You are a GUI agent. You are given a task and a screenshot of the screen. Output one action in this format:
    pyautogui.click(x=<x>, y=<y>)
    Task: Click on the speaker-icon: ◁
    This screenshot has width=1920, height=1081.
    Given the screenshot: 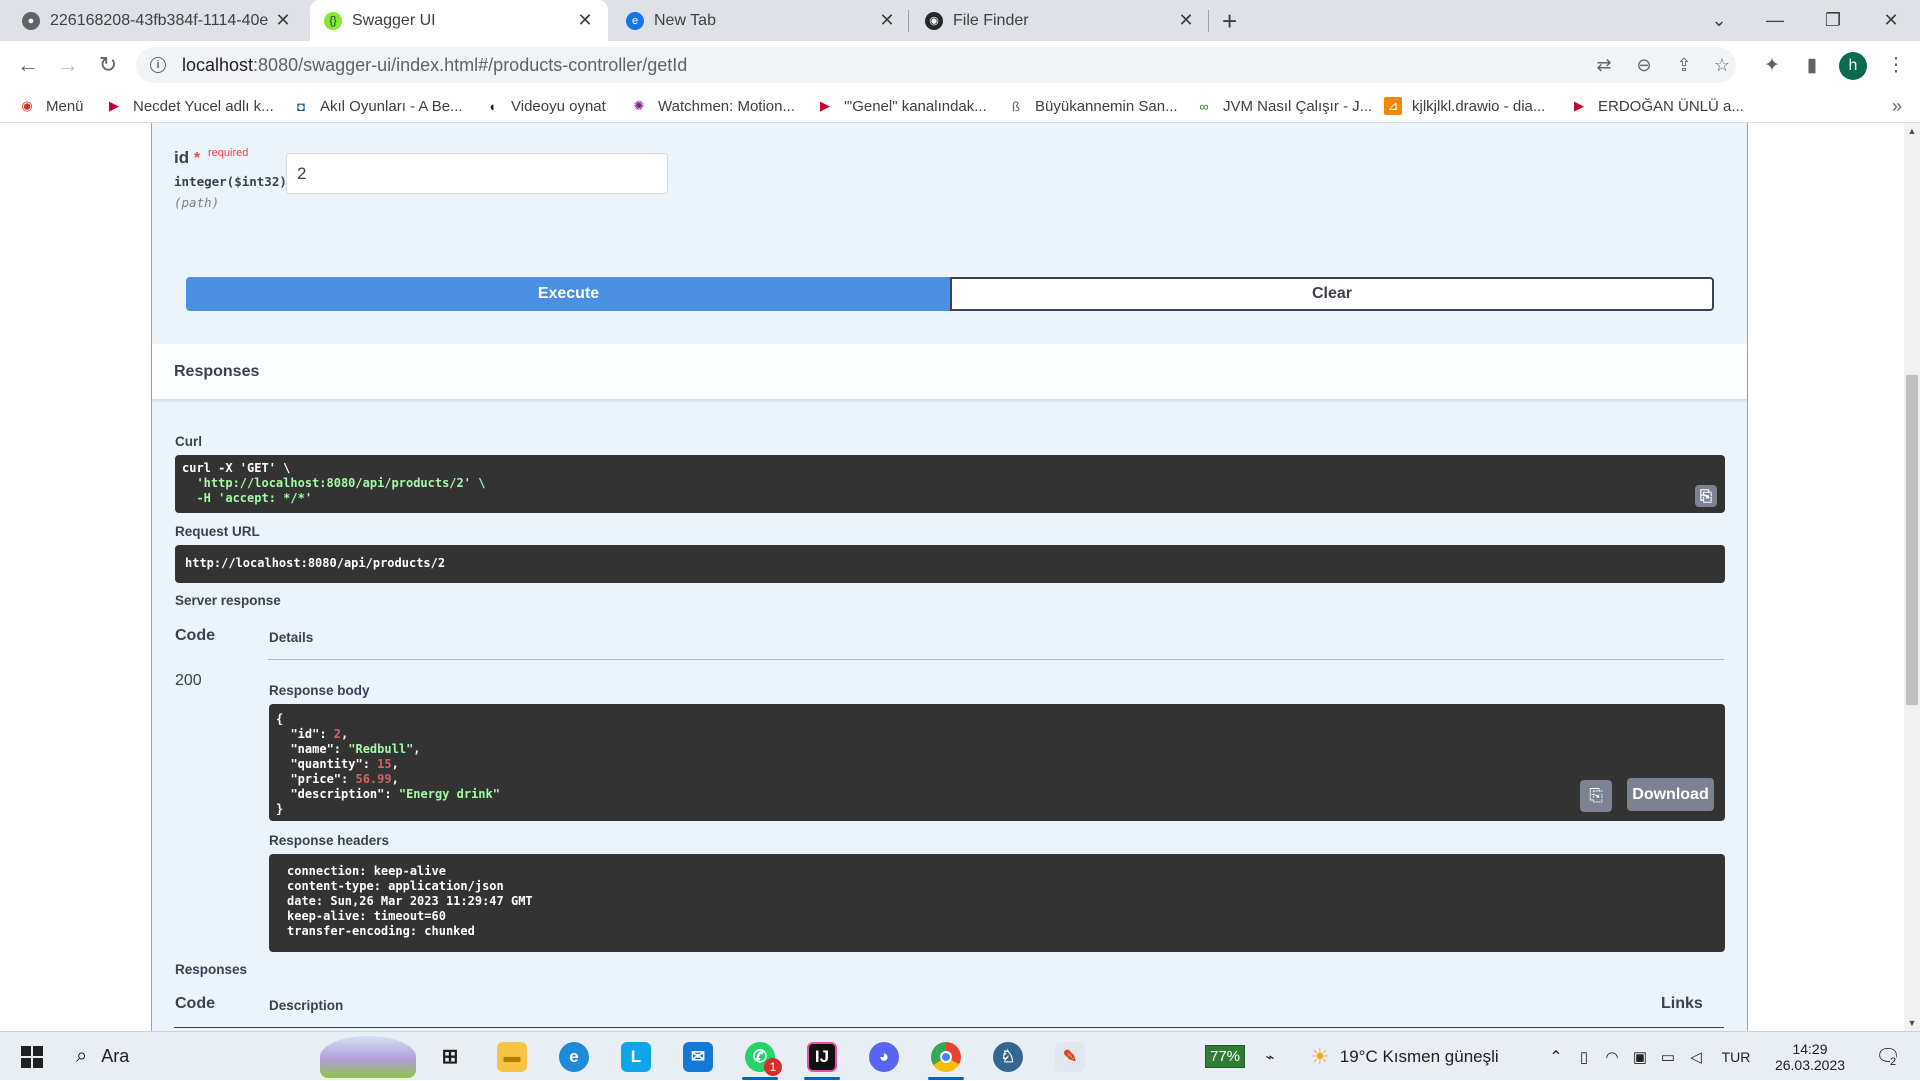 What is the action you would take?
    pyautogui.click(x=1696, y=1056)
    